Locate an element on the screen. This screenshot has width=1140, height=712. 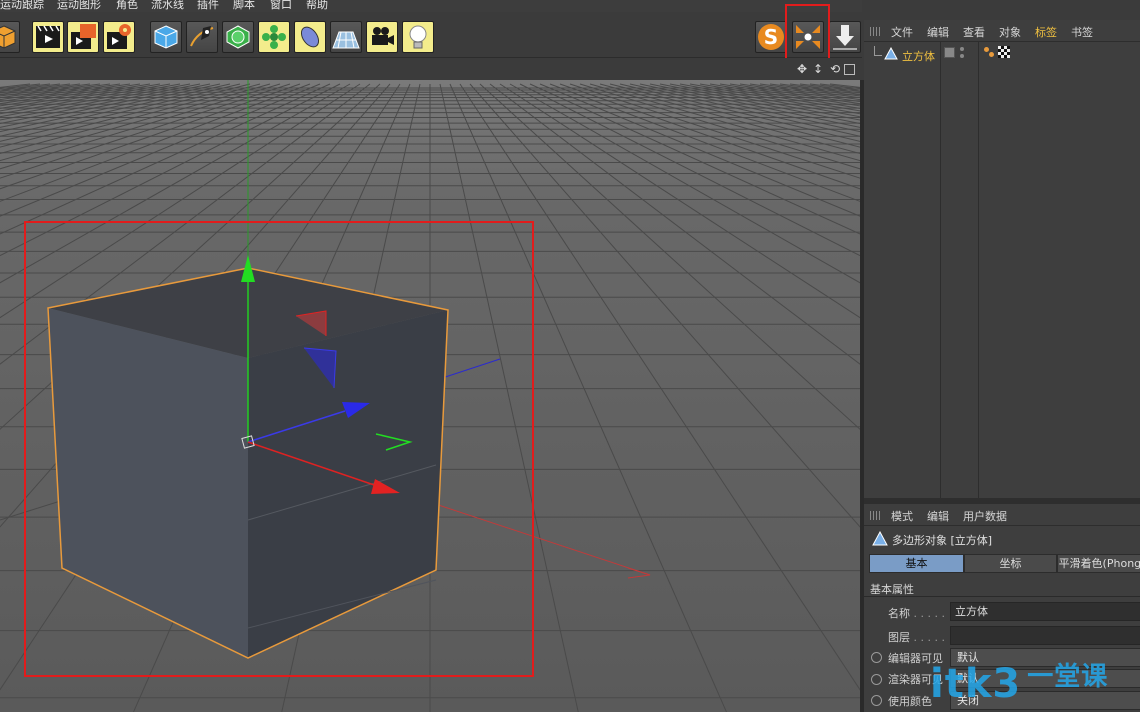
om-menu-view: 查看 is located at coordinates (974, 32).